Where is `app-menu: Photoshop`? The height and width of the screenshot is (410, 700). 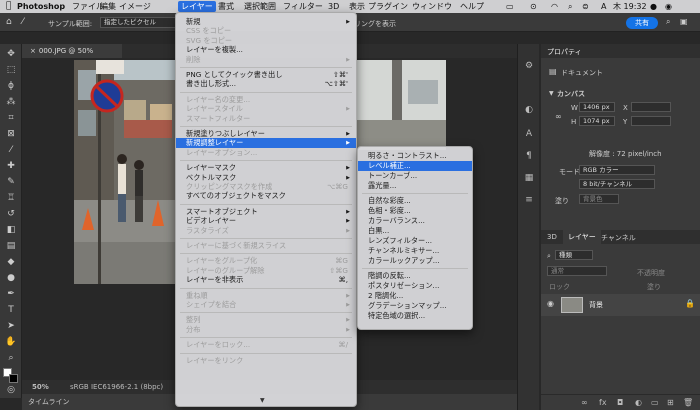
app-menu: Photoshop is located at coordinates (41, 6).